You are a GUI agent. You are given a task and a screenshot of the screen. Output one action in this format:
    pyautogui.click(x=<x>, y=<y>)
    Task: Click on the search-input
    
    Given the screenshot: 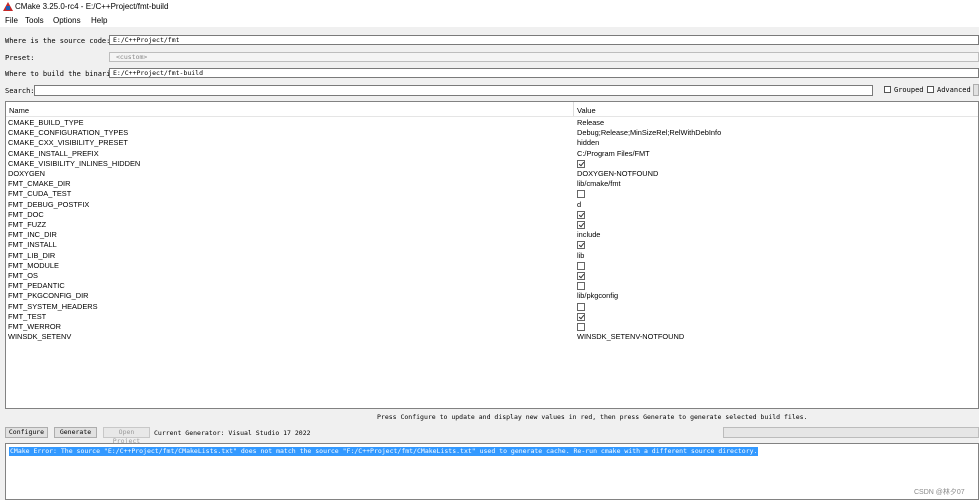 What is the action you would take?
    pyautogui.click(x=453, y=90)
    